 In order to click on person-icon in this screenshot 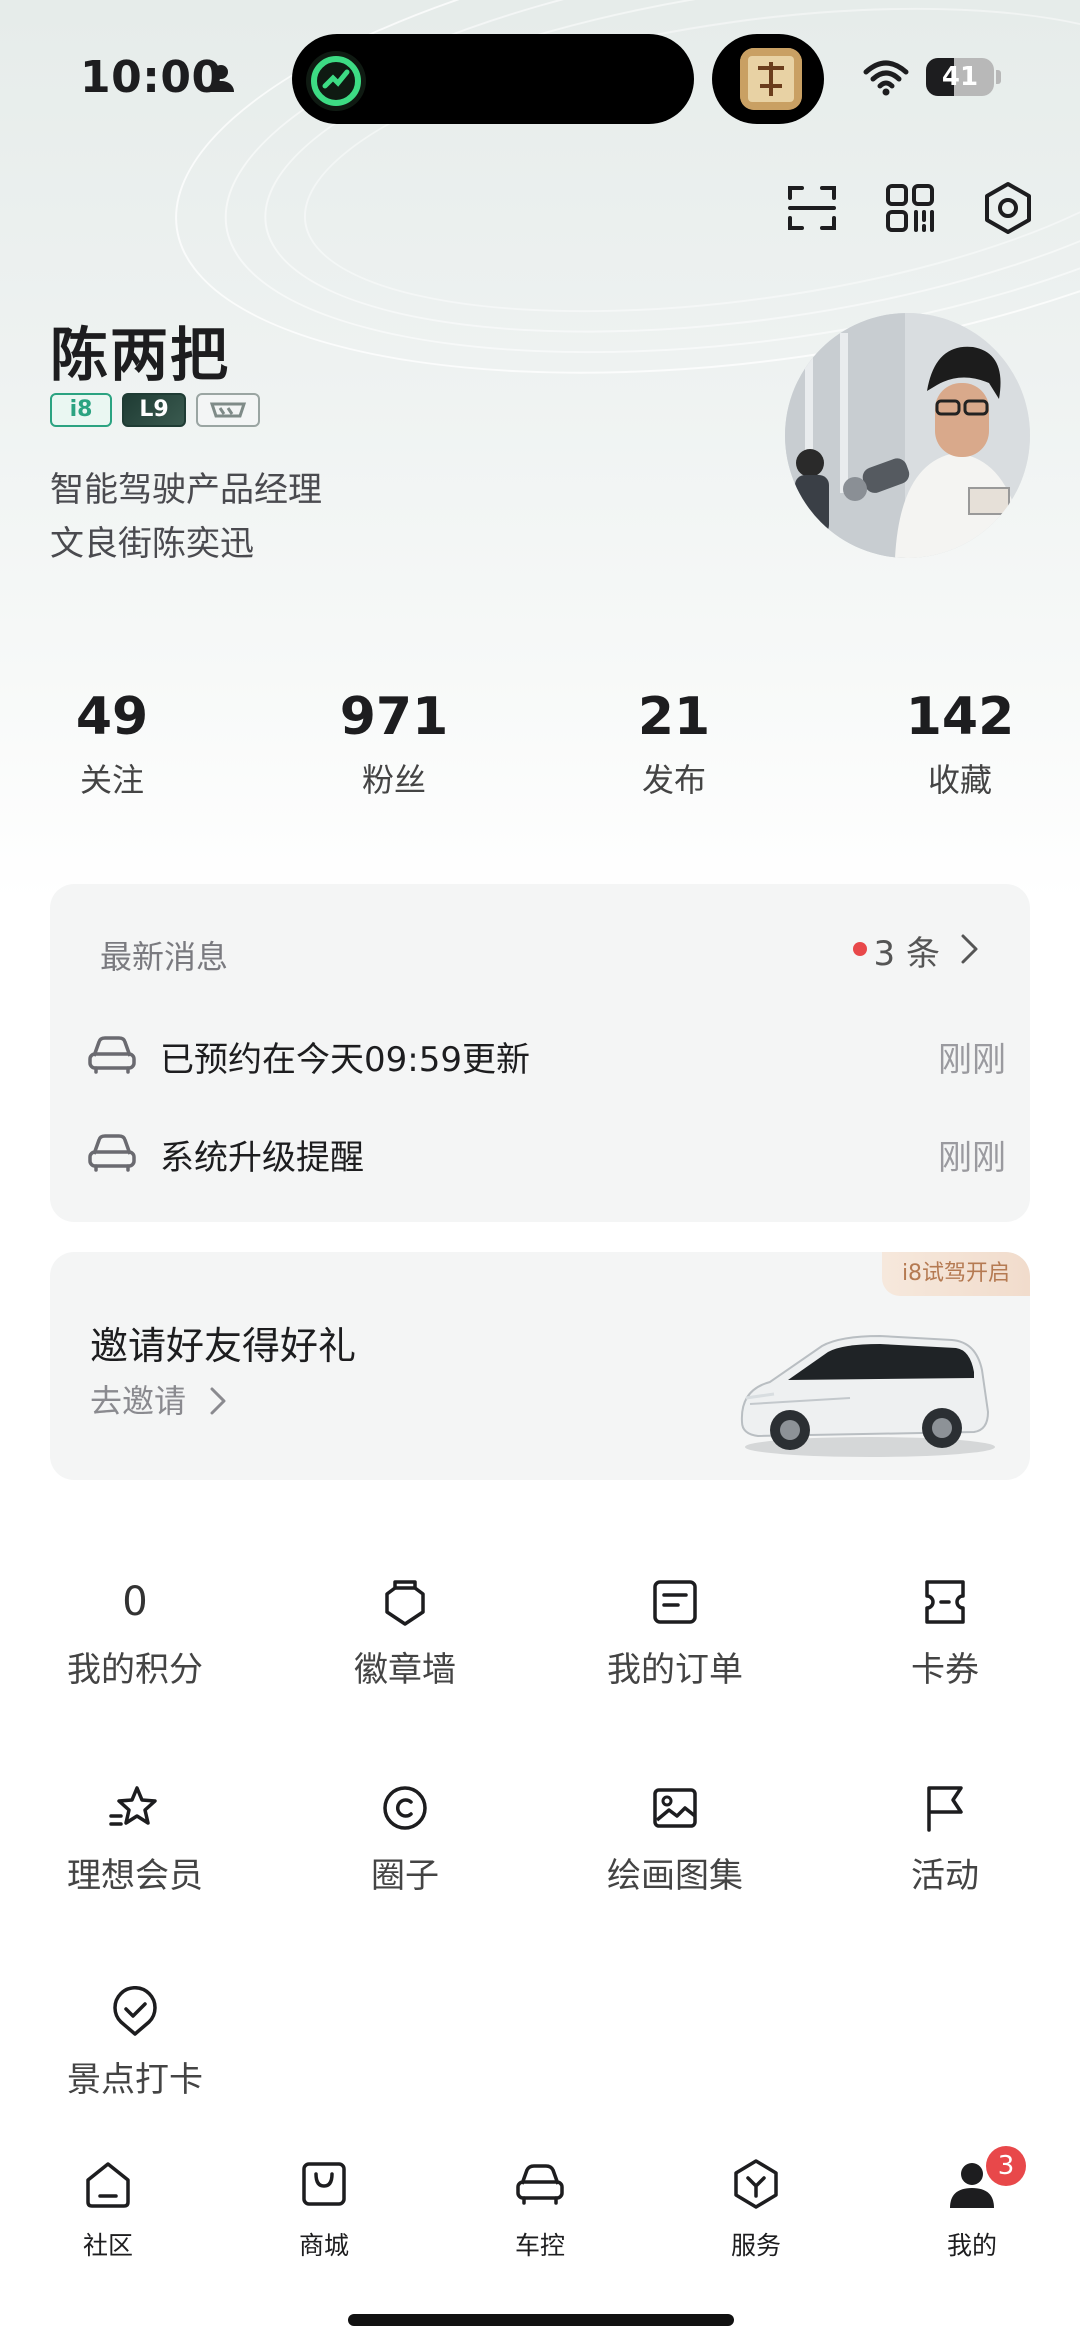, I will do `click(221, 78)`.